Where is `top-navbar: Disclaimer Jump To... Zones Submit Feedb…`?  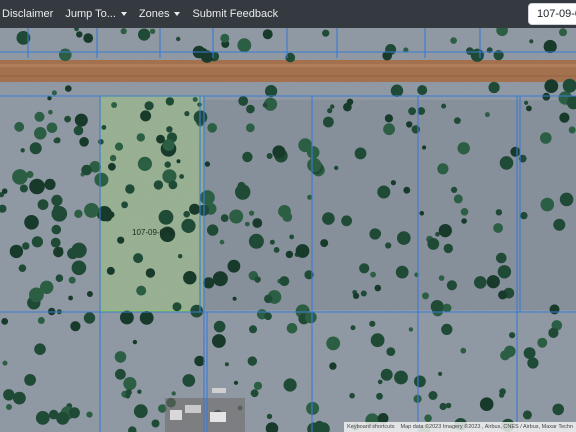 top-navbar: Disclaimer Jump To... Zones Submit Feedb… is located at coordinates (288, 14).